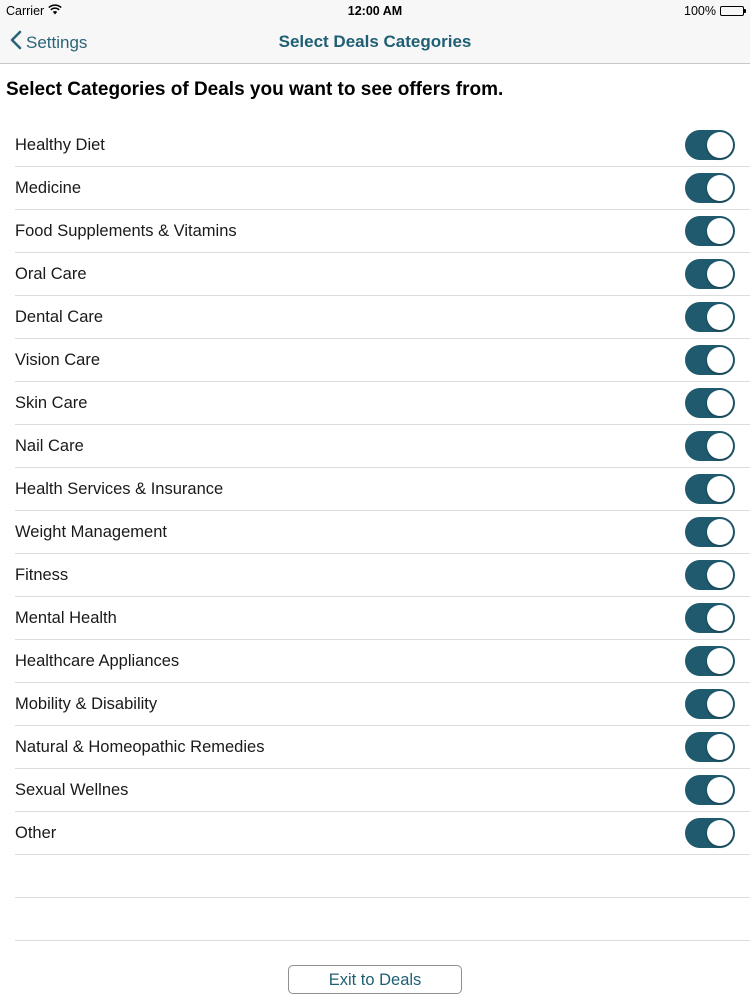 This screenshot has height=1000, width=750. I want to click on category-label: Food Supplements & Vitamins, so click(126, 231).